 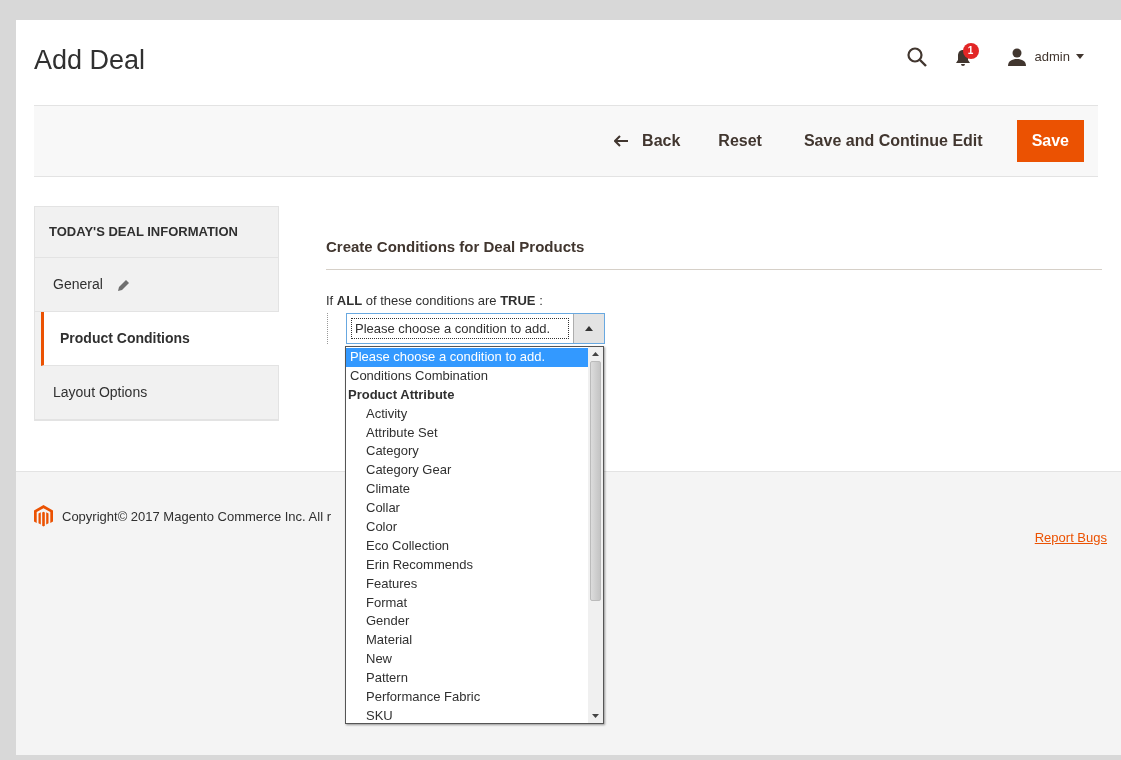 I want to click on condition-select: Please choose a condition to add., so click(x=475, y=328).